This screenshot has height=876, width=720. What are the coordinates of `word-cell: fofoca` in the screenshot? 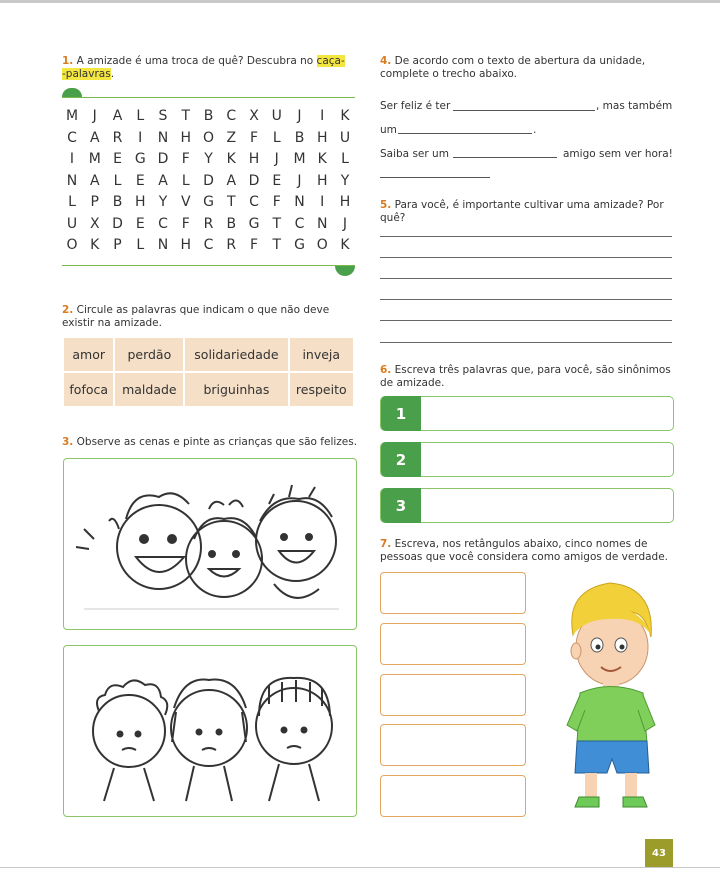 It's located at (89, 389).